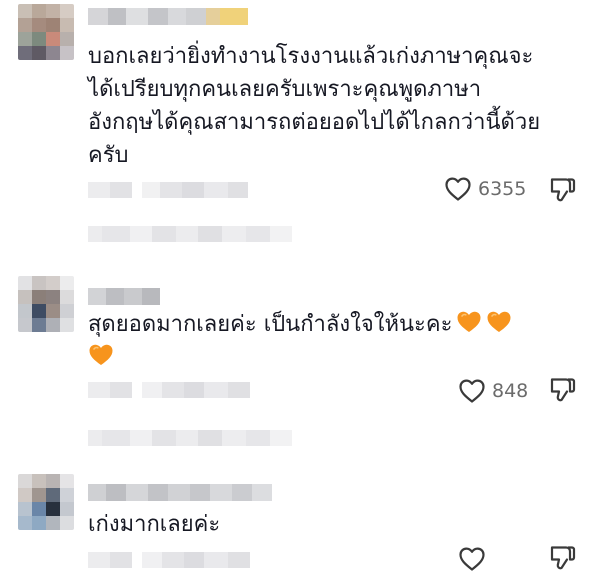 Image resolution: width=600 pixels, height=576 pixels. Describe the element at coordinates (154, 524) in the screenshot. I see `comment-text: เก่งมากเลยค่ะ` at that location.